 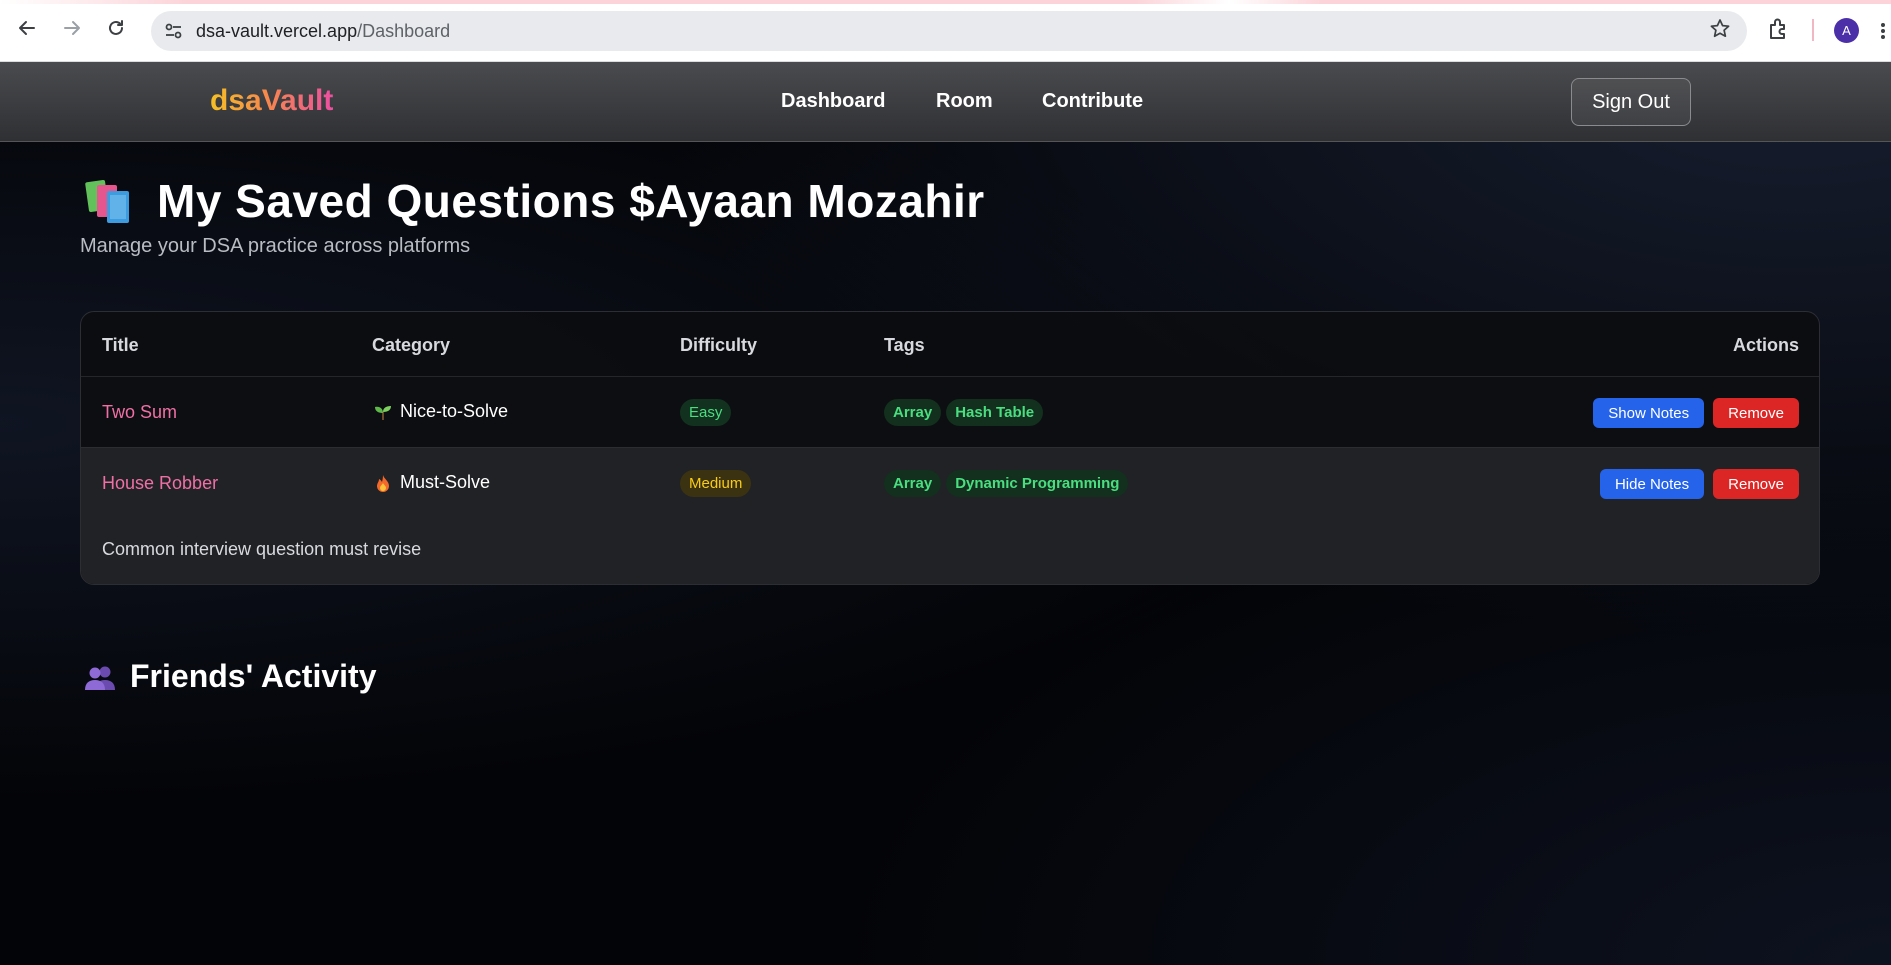 What do you see at coordinates (277, 31) in the screenshot?
I see `url-host: dsa-vault.vercel.app` at bounding box center [277, 31].